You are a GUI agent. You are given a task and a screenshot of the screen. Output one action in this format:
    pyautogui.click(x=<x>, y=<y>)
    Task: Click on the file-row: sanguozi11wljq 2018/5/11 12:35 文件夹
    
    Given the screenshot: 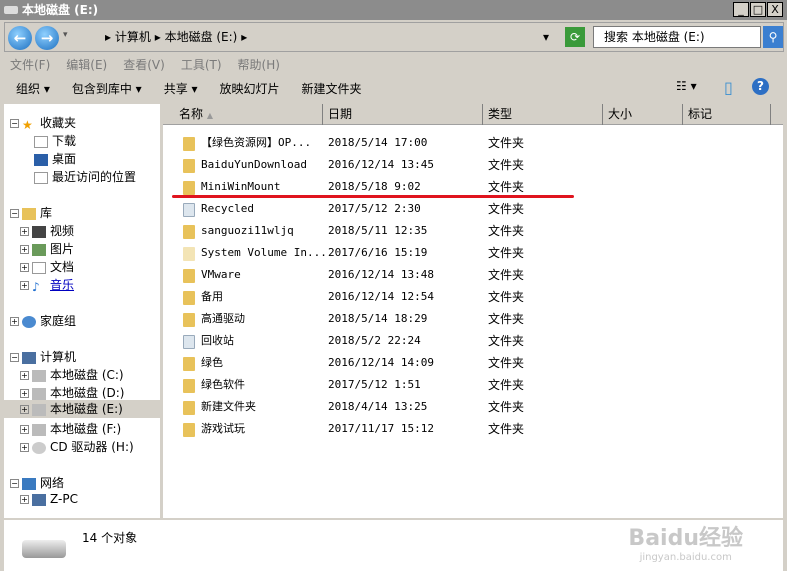 What is the action you would take?
    pyautogui.click(x=463, y=231)
    